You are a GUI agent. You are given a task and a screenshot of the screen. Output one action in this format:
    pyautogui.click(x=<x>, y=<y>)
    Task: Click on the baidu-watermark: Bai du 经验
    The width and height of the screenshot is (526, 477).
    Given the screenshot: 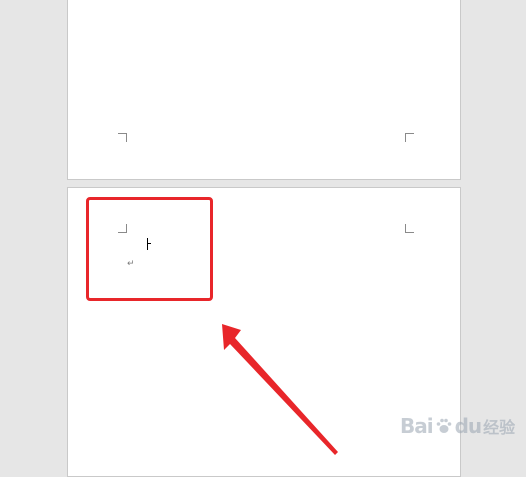 What is the action you would take?
    pyautogui.click(x=457, y=426)
    